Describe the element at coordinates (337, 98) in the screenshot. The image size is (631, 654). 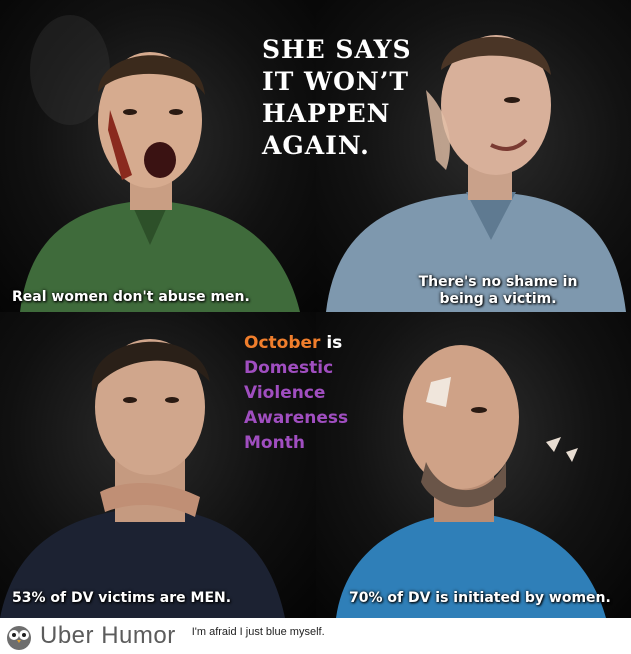
I see `headline: SHE SAYS IT WON’T HAPPEN AGAIN.` at that location.